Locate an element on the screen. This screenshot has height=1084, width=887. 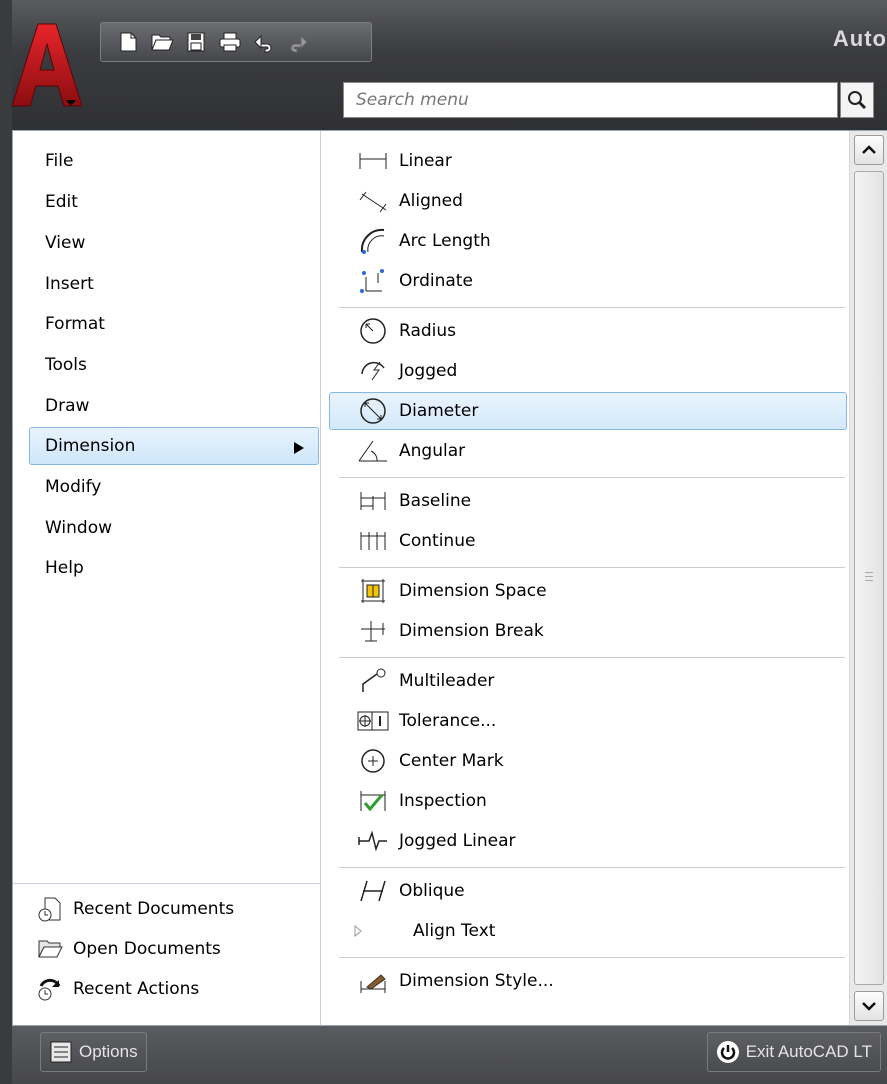
jogged-linear-icon is located at coordinates (373, 841).